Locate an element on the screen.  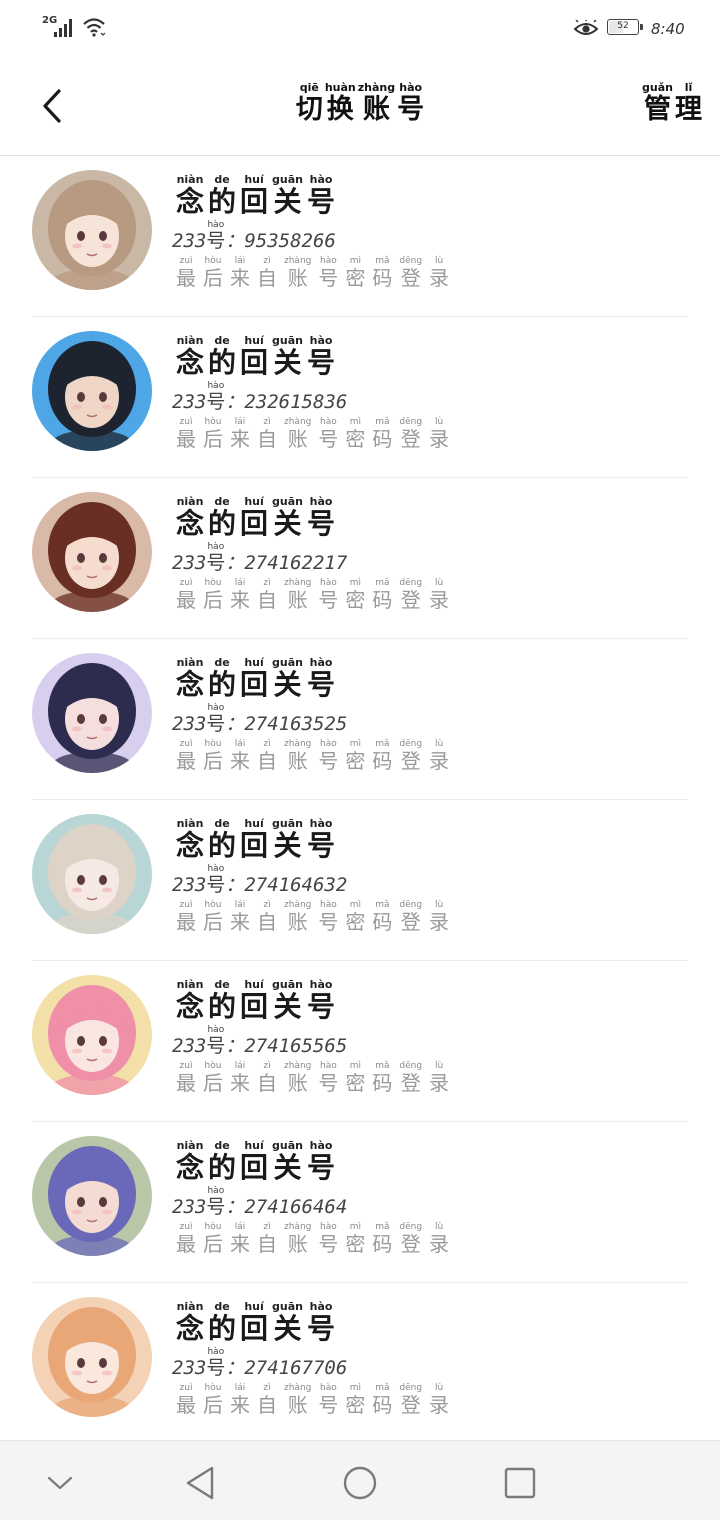
hint-char-pinyin: mì is located at coordinates (355, 1066).